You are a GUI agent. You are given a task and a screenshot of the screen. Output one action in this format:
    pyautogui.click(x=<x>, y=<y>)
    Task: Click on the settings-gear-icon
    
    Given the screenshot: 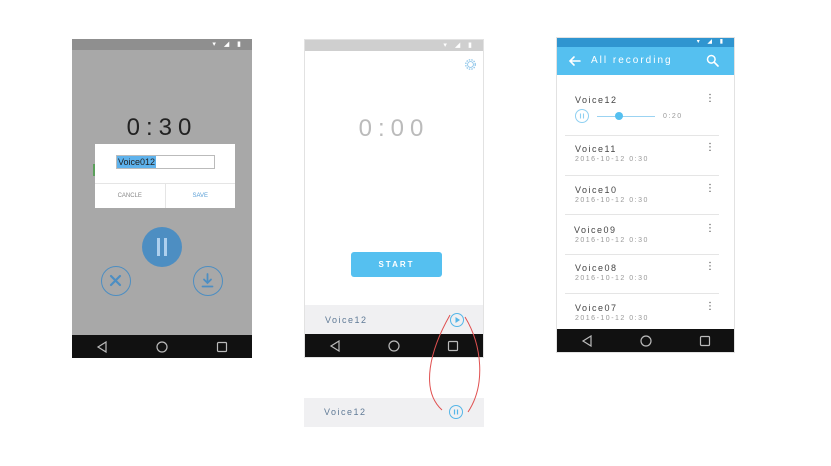 What is the action you would take?
    pyautogui.click(x=470, y=64)
    